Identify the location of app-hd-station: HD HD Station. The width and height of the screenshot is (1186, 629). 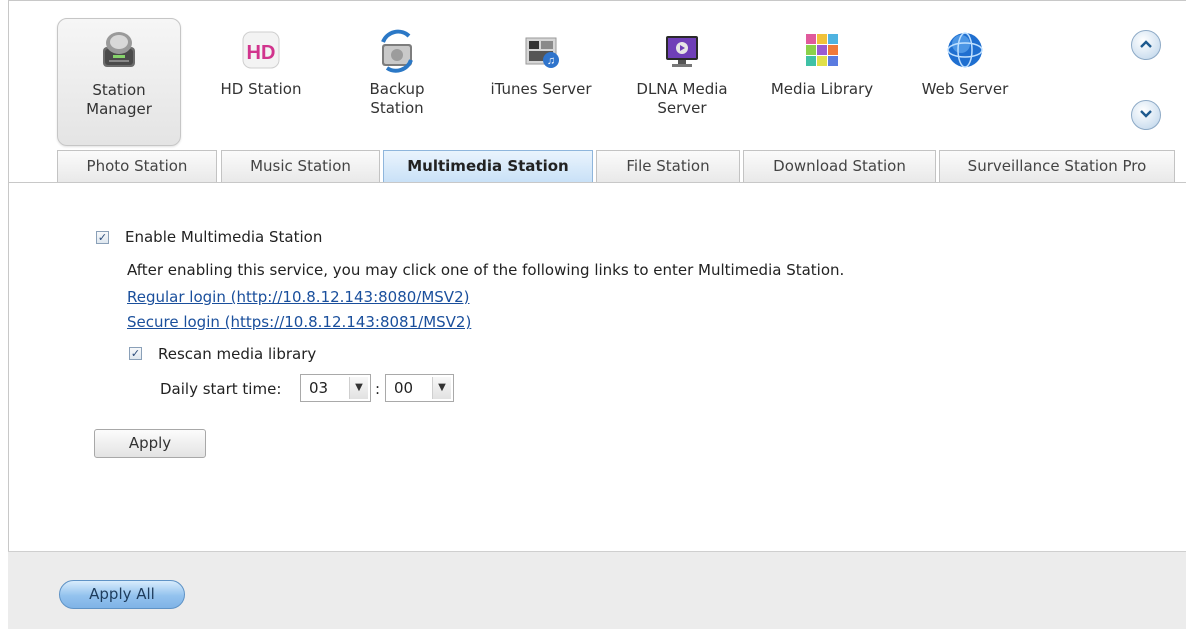
(261, 82).